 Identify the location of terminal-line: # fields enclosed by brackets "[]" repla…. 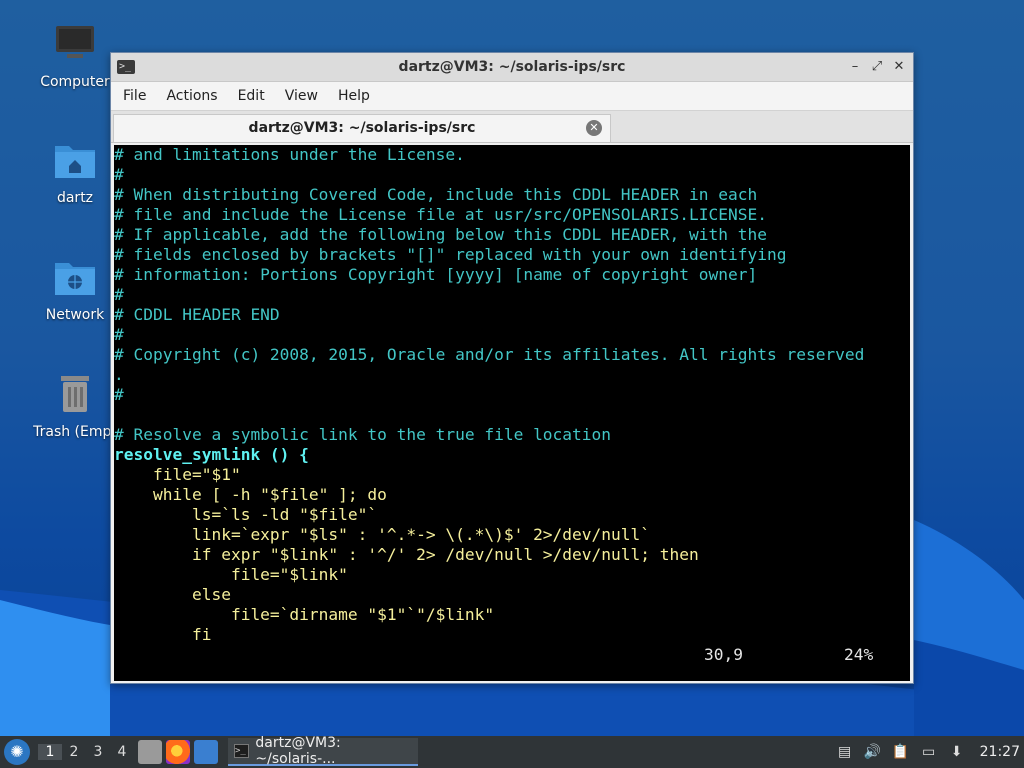
(450, 254).